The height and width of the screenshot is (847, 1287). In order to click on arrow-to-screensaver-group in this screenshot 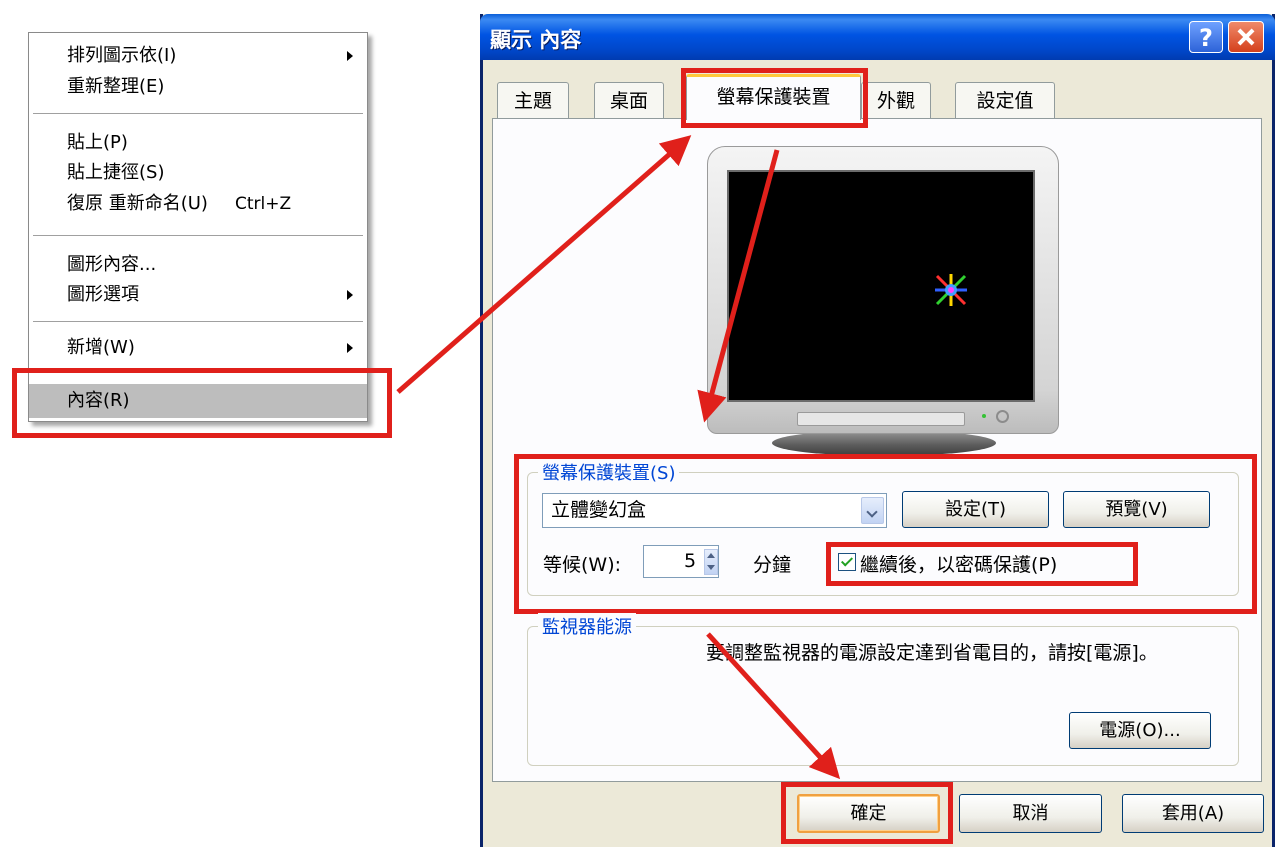, I will do `click(738, 286)`.